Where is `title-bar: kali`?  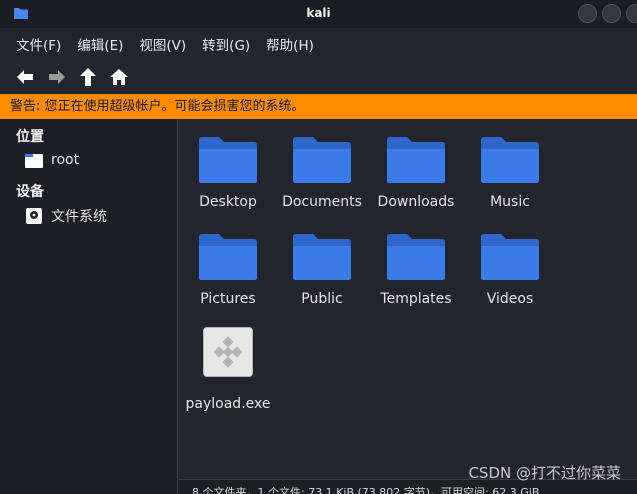
title-bar: kali is located at coordinates (318, 14).